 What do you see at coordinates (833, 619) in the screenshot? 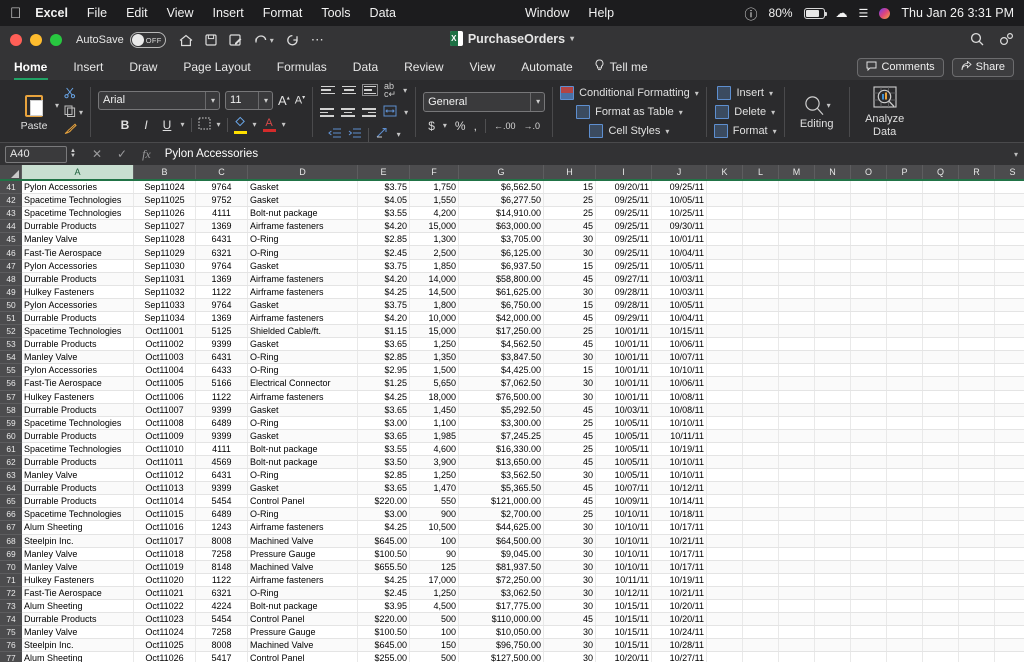
I see `cell-N74` at bounding box center [833, 619].